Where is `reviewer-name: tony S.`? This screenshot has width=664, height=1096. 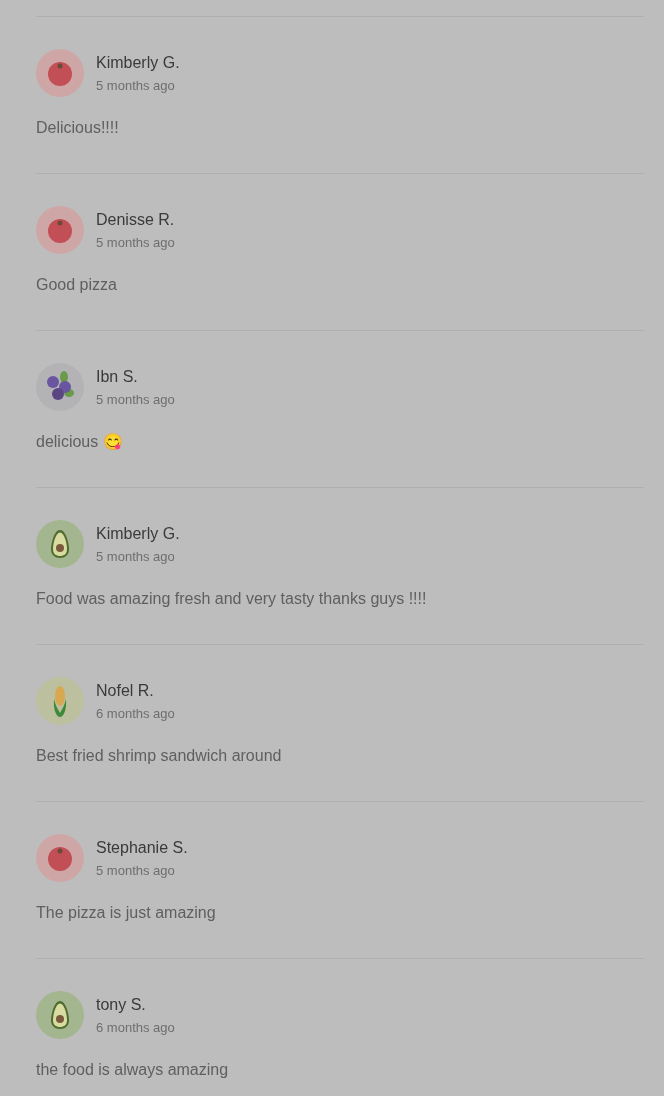 reviewer-name: tony S. is located at coordinates (121, 1004).